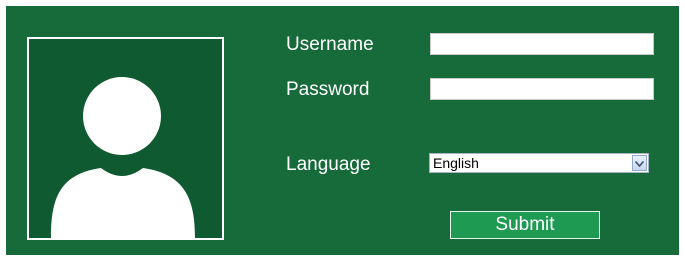  Describe the element at coordinates (639, 163) in the screenshot. I see `chevron-down-icon` at that location.